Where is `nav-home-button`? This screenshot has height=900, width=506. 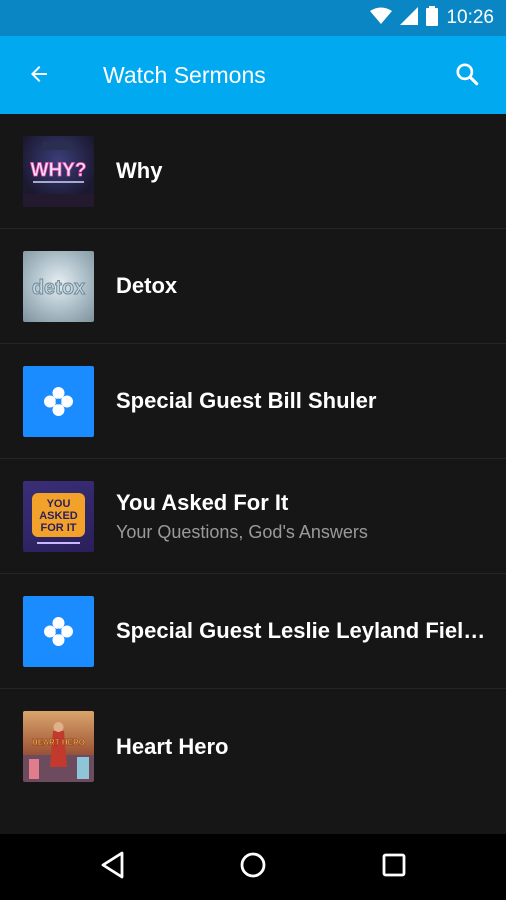
nav-home-button is located at coordinates (253, 867).